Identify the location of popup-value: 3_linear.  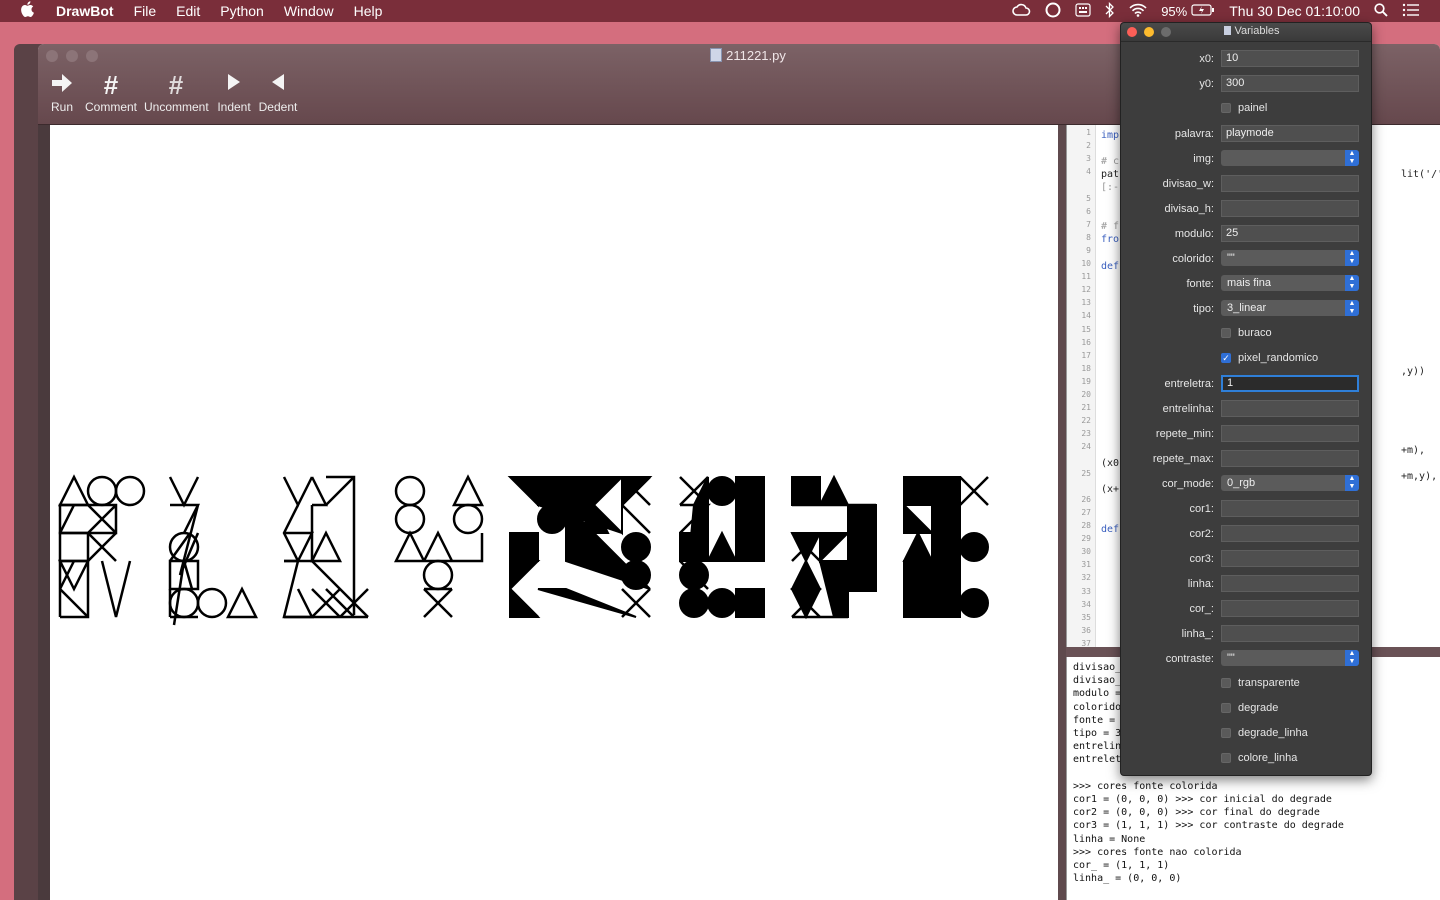
(1247, 308).